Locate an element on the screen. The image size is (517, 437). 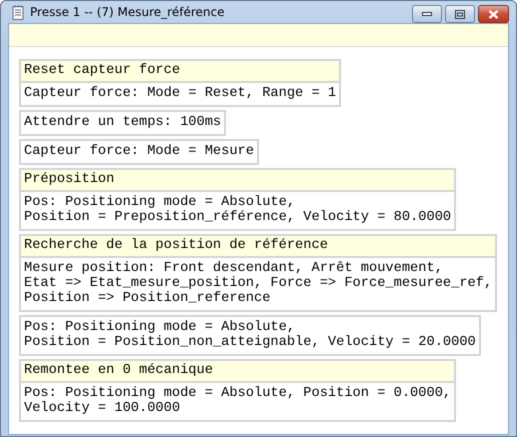
step-block: Attendre un temps: 100ms is located at coordinates (122, 123).